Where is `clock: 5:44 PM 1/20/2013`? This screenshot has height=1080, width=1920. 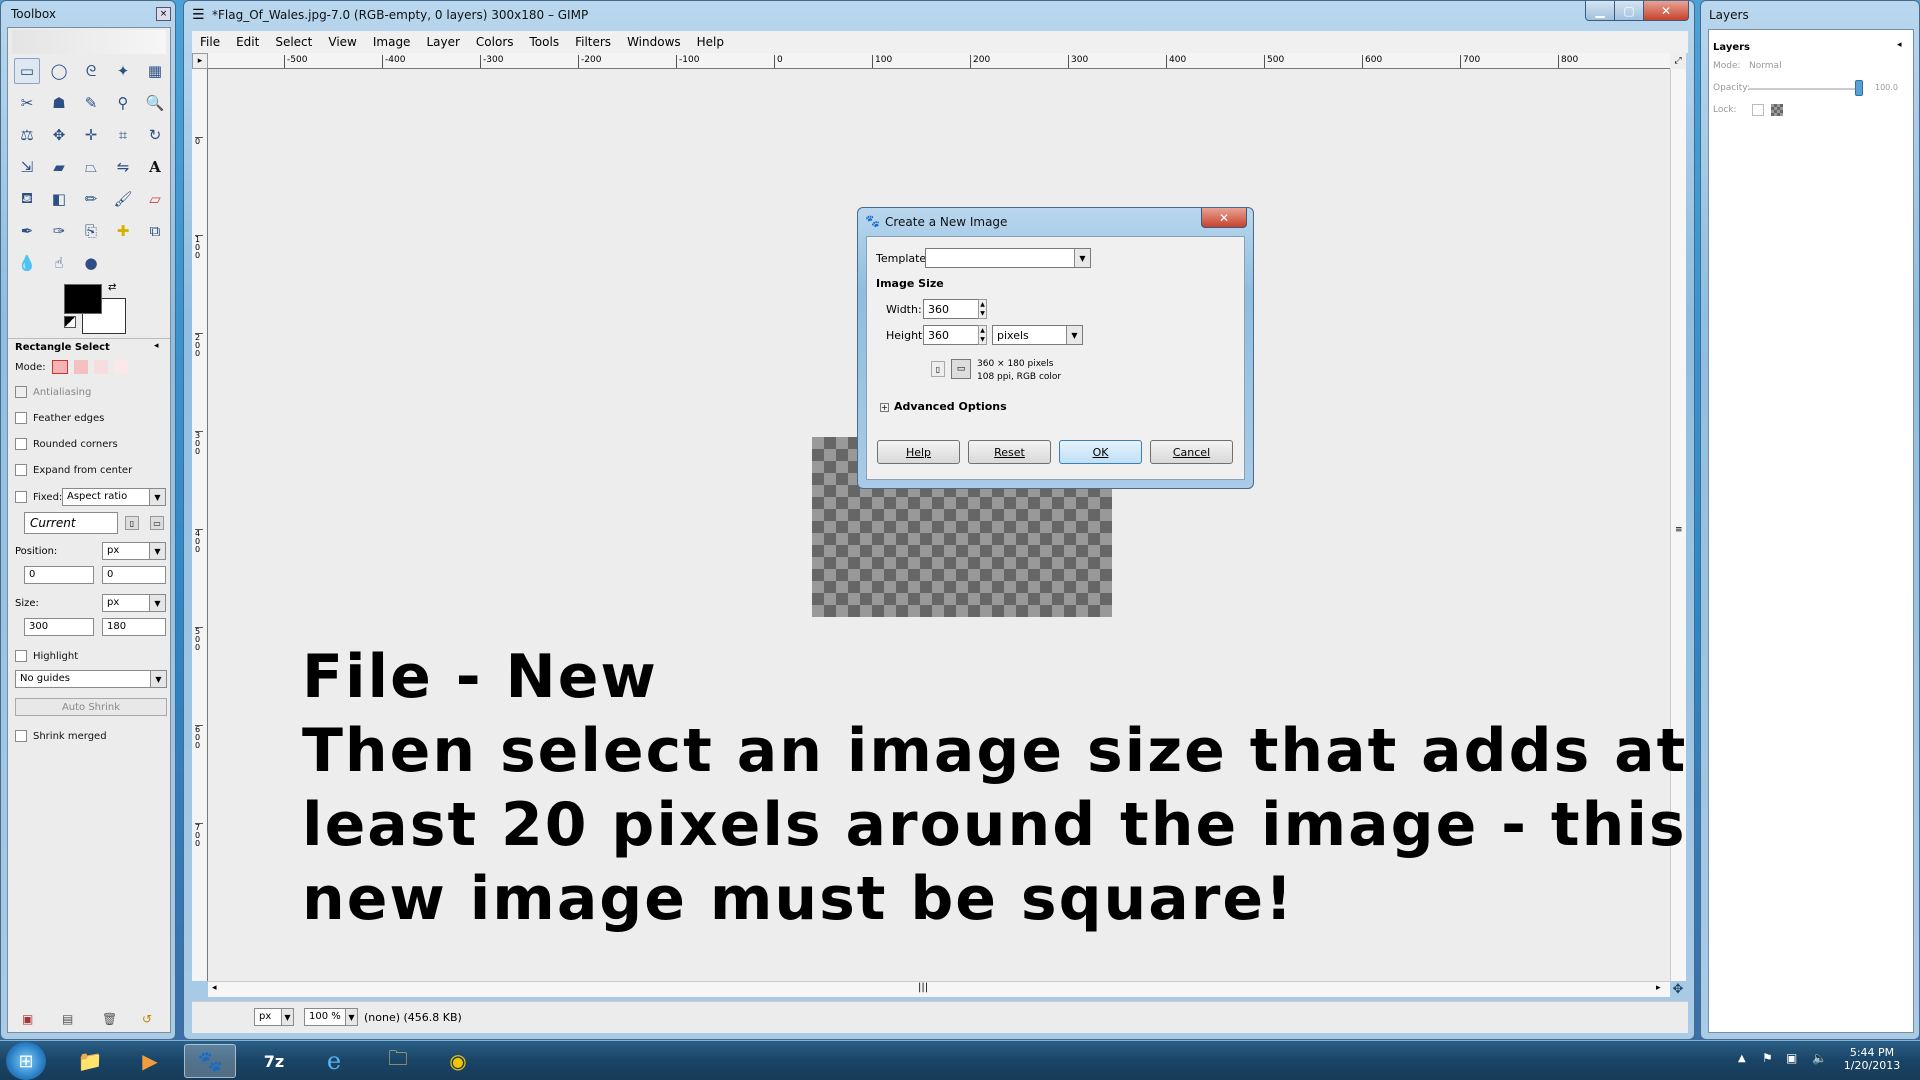 clock: 5:44 PM 1/20/2013 is located at coordinates (1872, 1059).